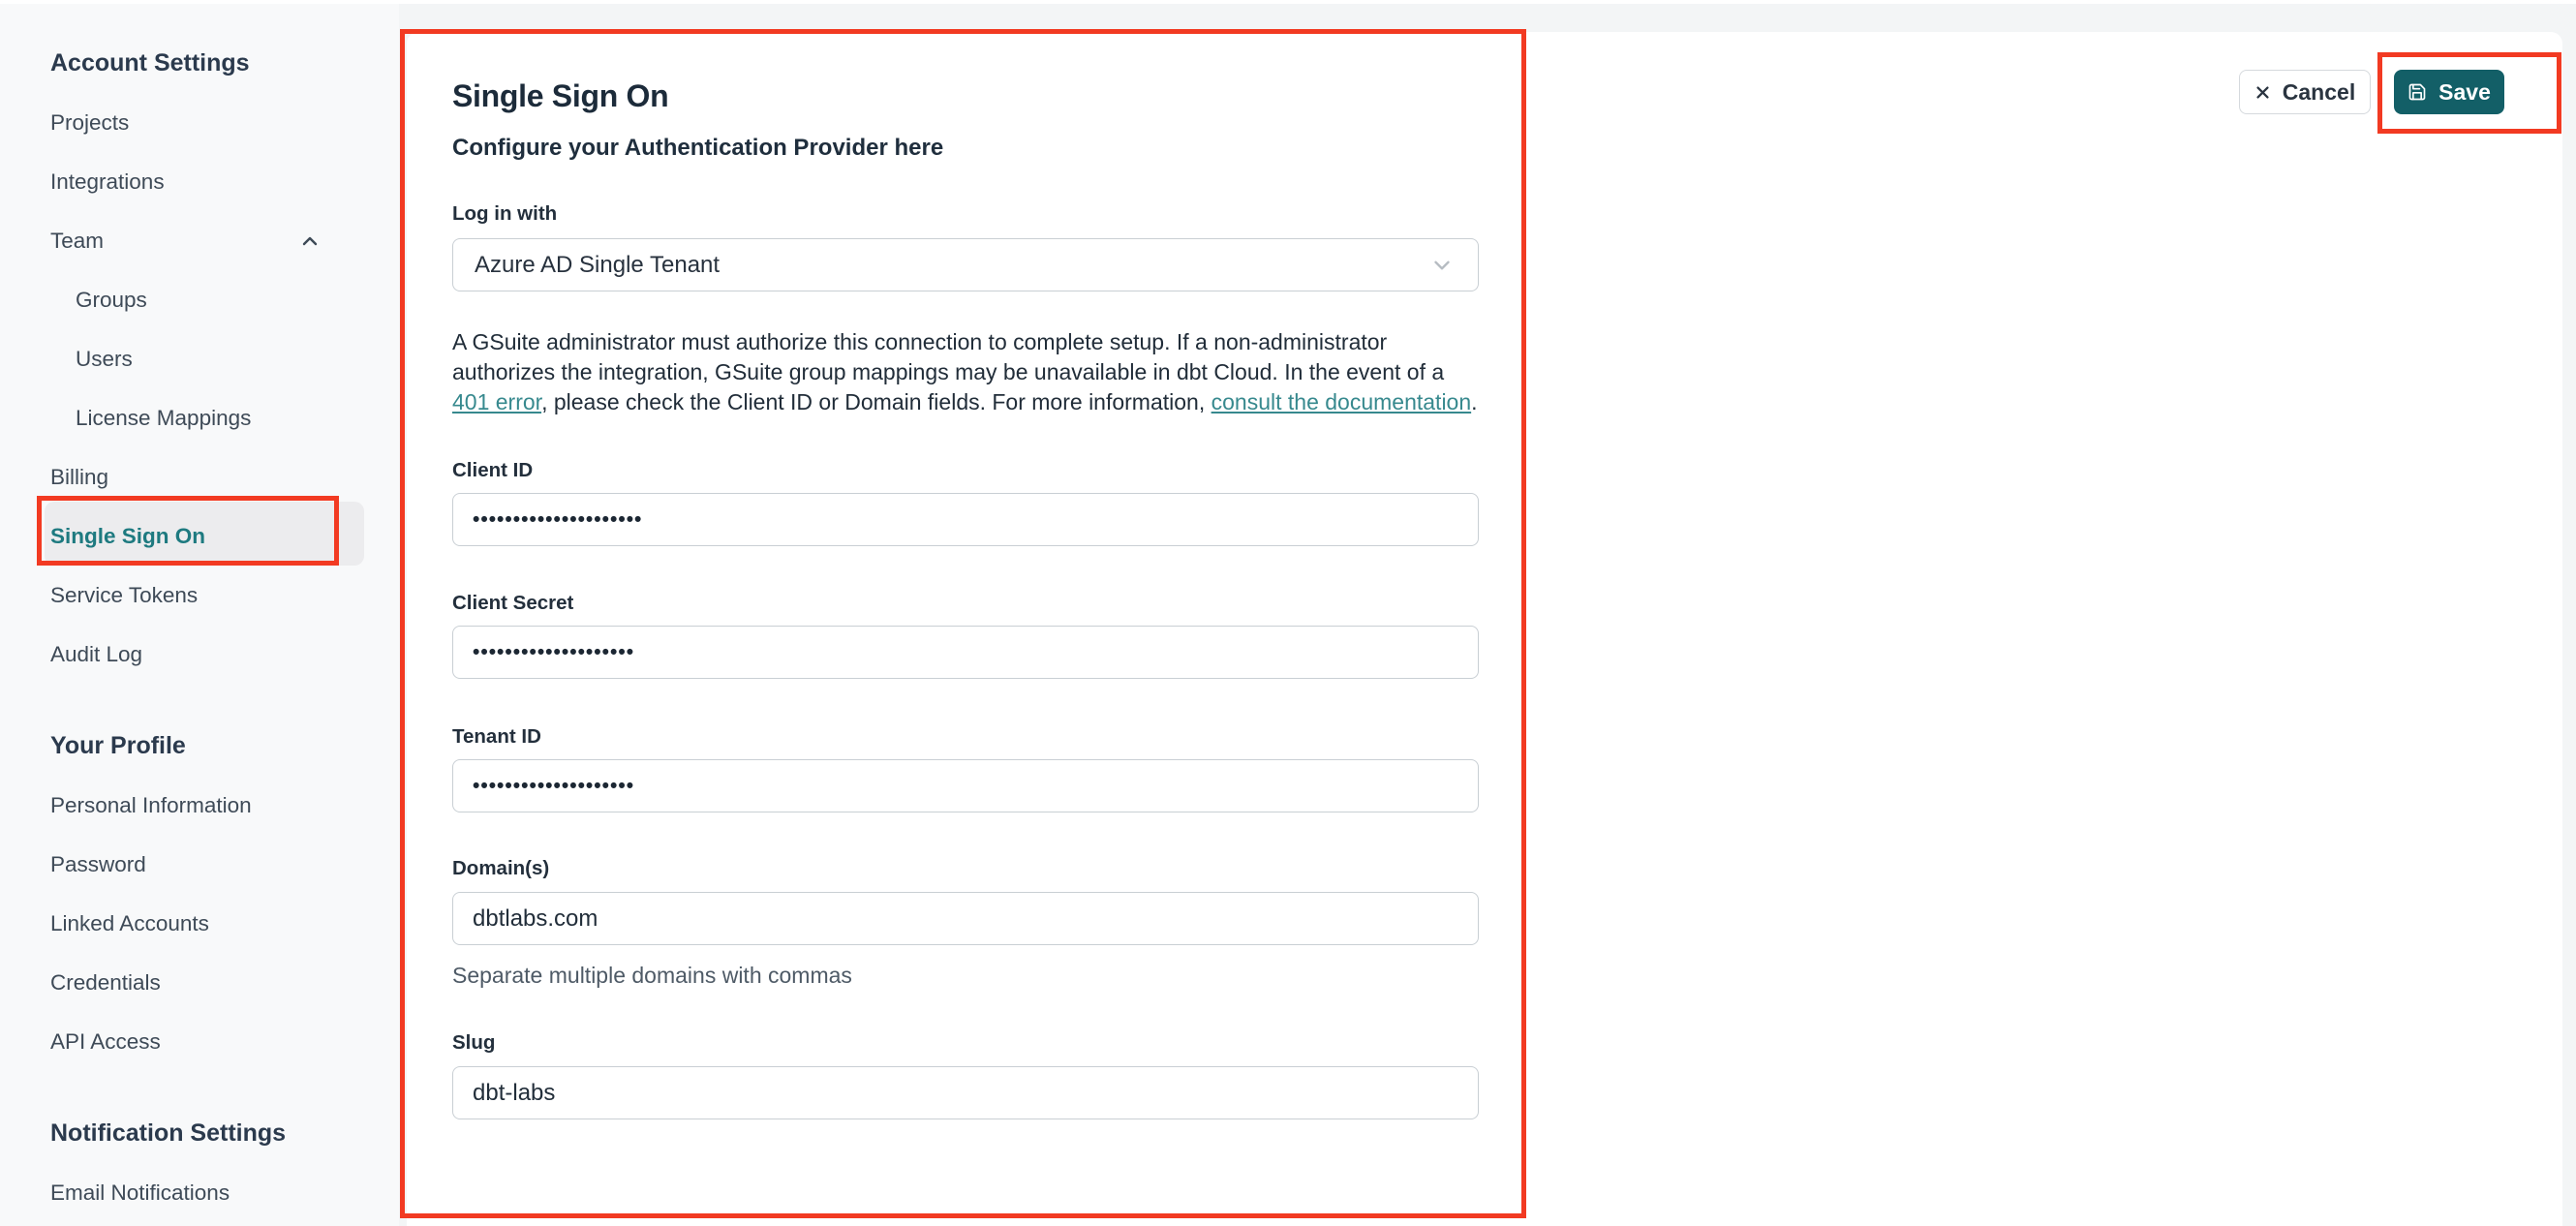 The image size is (2576, 1226). What do you see at coordinates (1341, 401) in the screenshot?
I see `link-consult-documentation: consult the documentation` at bounding box center [1341, 401].